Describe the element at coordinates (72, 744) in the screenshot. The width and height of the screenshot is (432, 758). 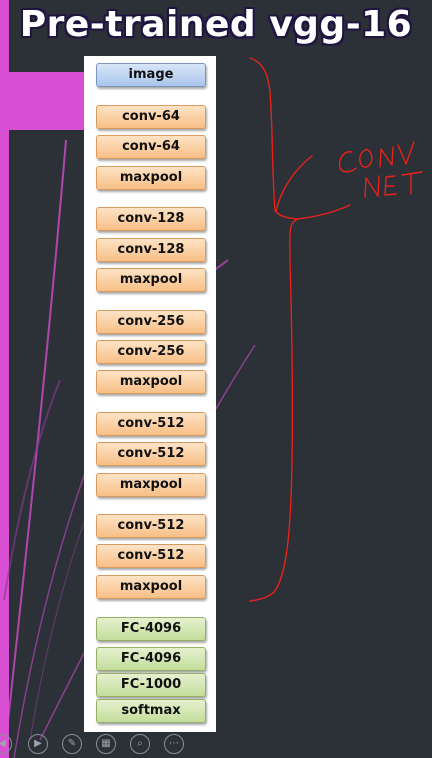
I see `pen-icon: ✎` at that location.